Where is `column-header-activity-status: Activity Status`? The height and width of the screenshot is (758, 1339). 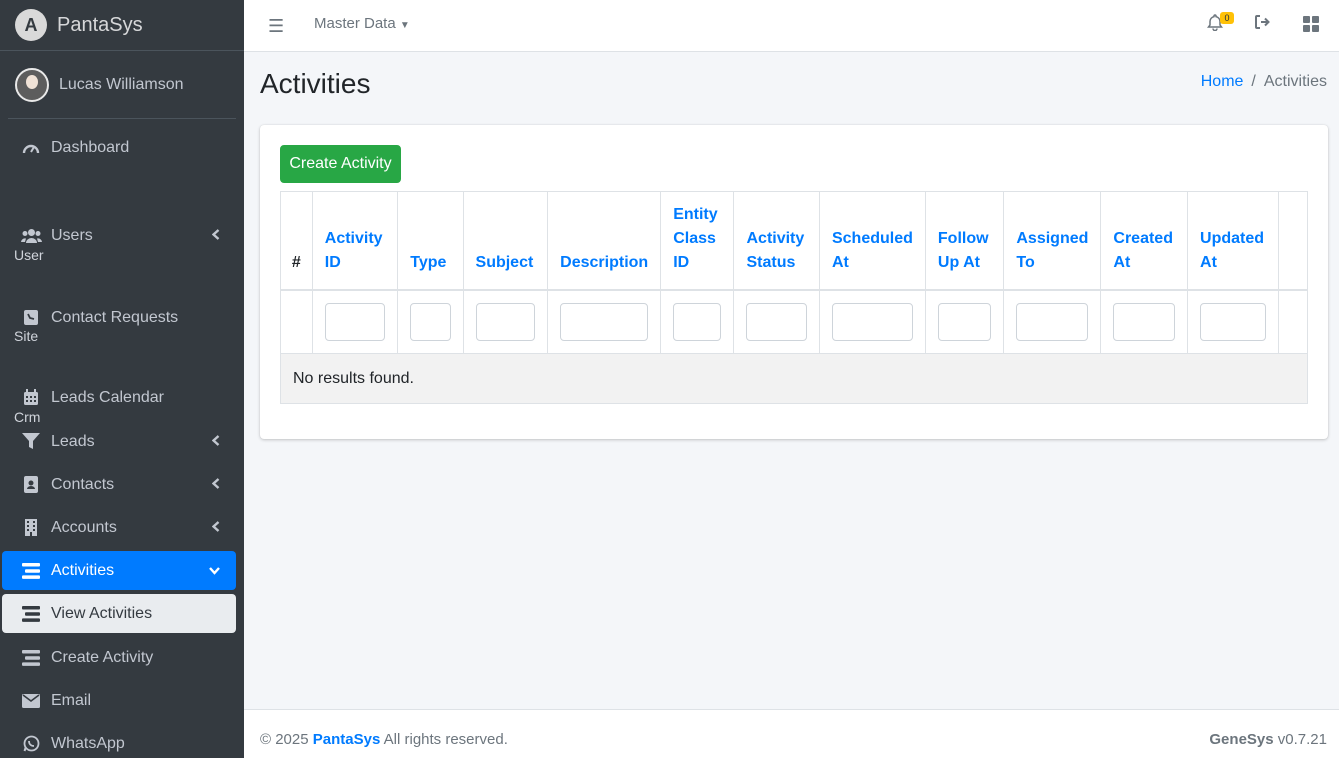 column-header-activity-status: Activity Status is located at coordinates (776, 241).